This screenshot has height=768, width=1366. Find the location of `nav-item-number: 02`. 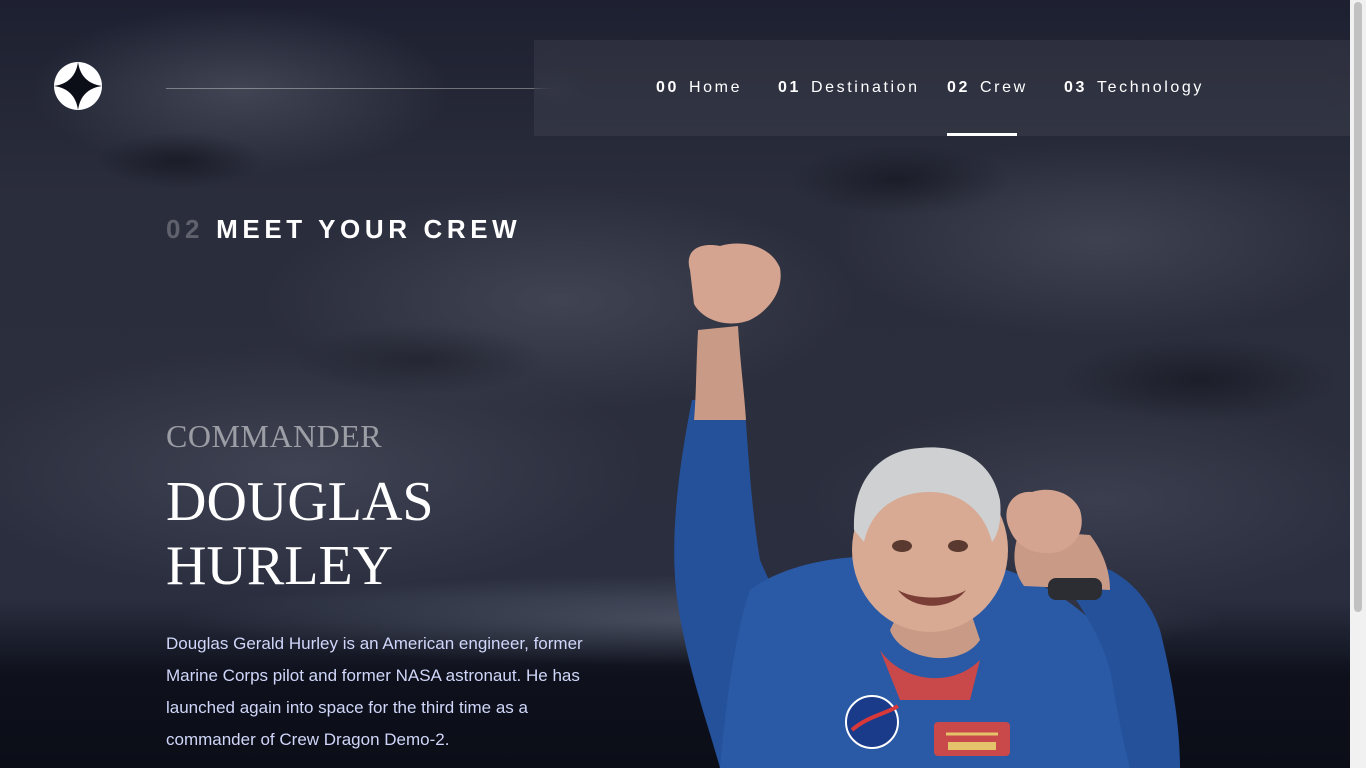

nav-item-number: 02 is located at coordinates (958, 87).